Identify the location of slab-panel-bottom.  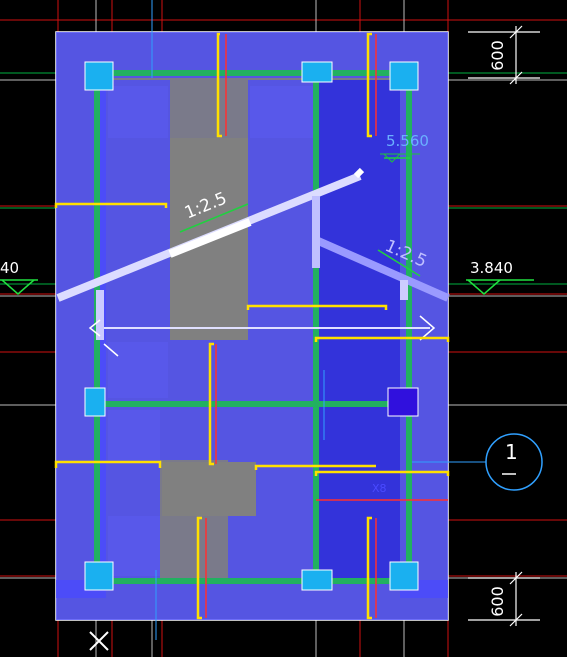
(252, 600).